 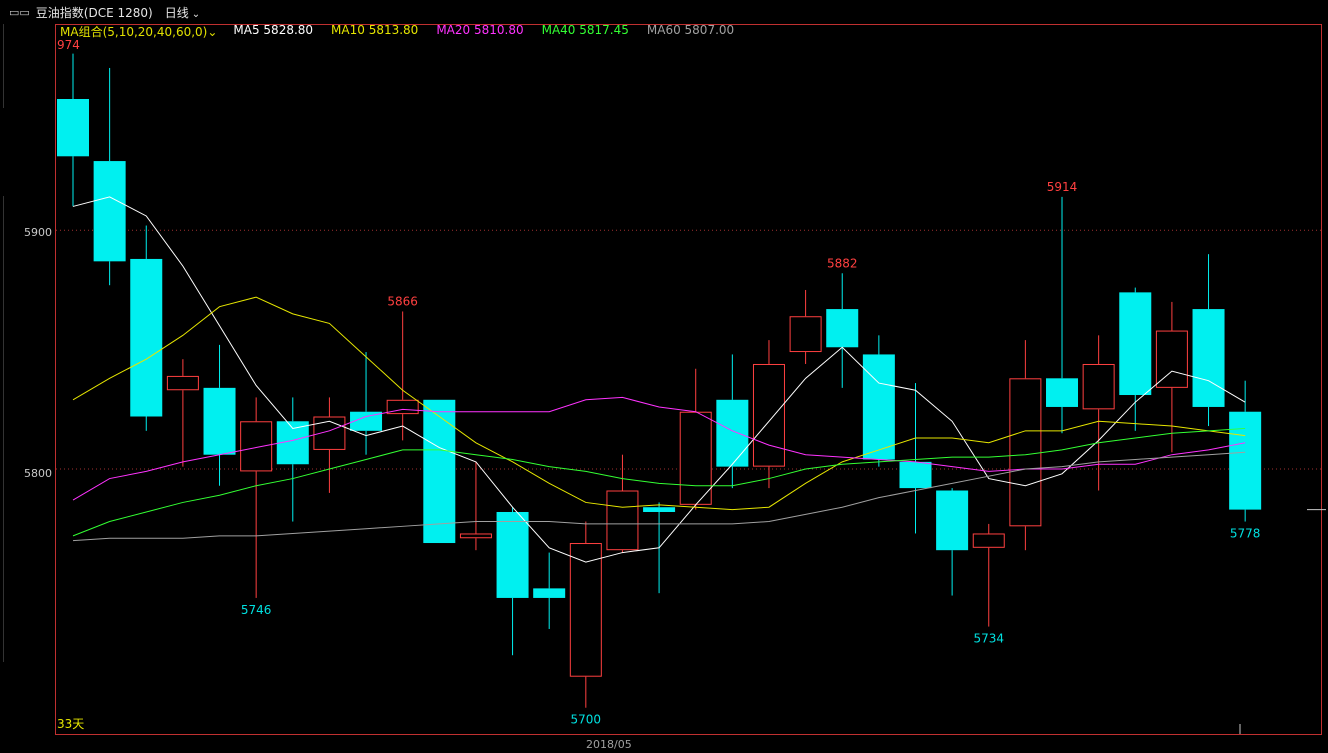 What do you see at coordinates (256, 610) in the screenshot?
I see `price-annotation: 5746` at bounding box center [256, 610].